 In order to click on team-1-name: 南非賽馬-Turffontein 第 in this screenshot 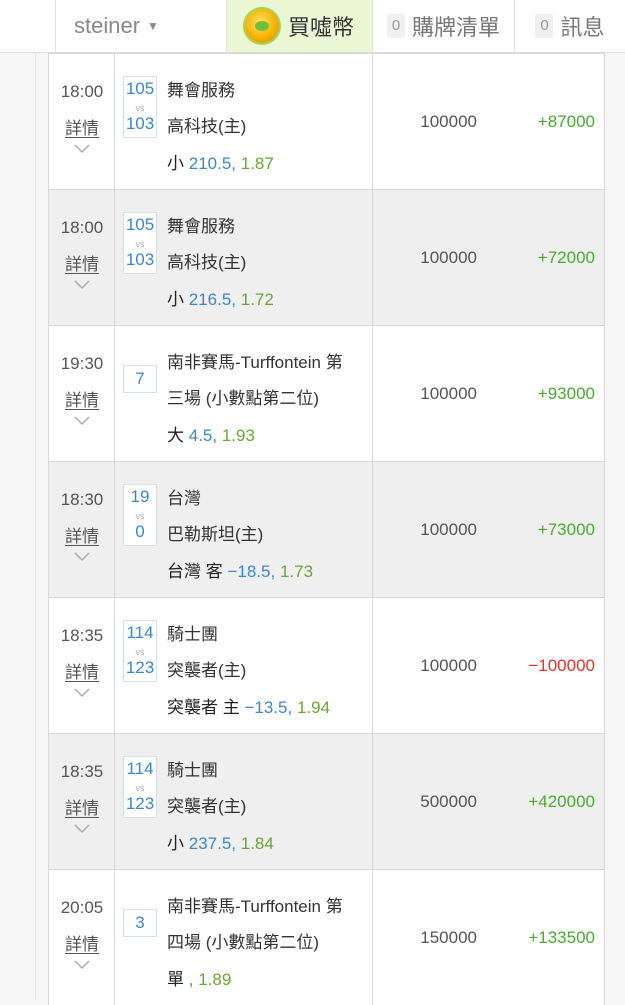, I will do `click(255, 906)`.